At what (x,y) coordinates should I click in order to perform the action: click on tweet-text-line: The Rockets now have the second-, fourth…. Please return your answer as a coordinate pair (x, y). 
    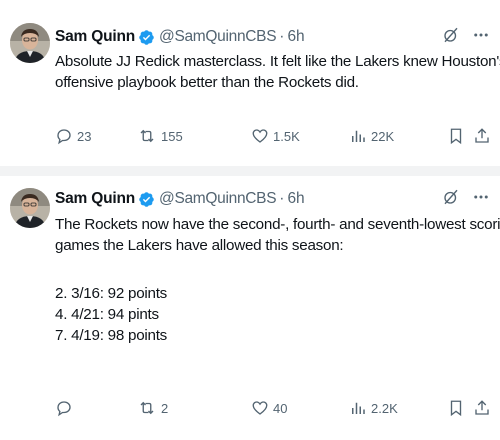
    Looking at the image, I should click on (277, 224).